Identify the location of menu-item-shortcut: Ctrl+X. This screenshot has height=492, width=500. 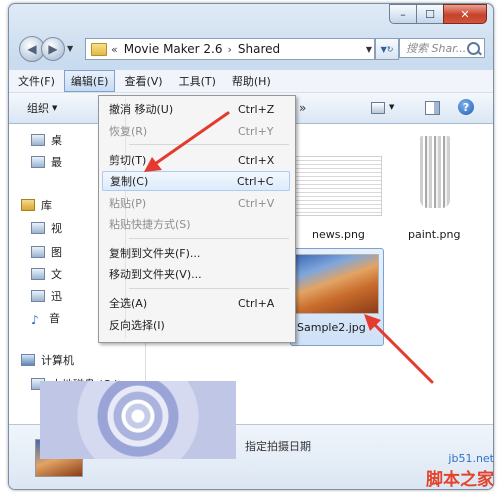
(256, 160).